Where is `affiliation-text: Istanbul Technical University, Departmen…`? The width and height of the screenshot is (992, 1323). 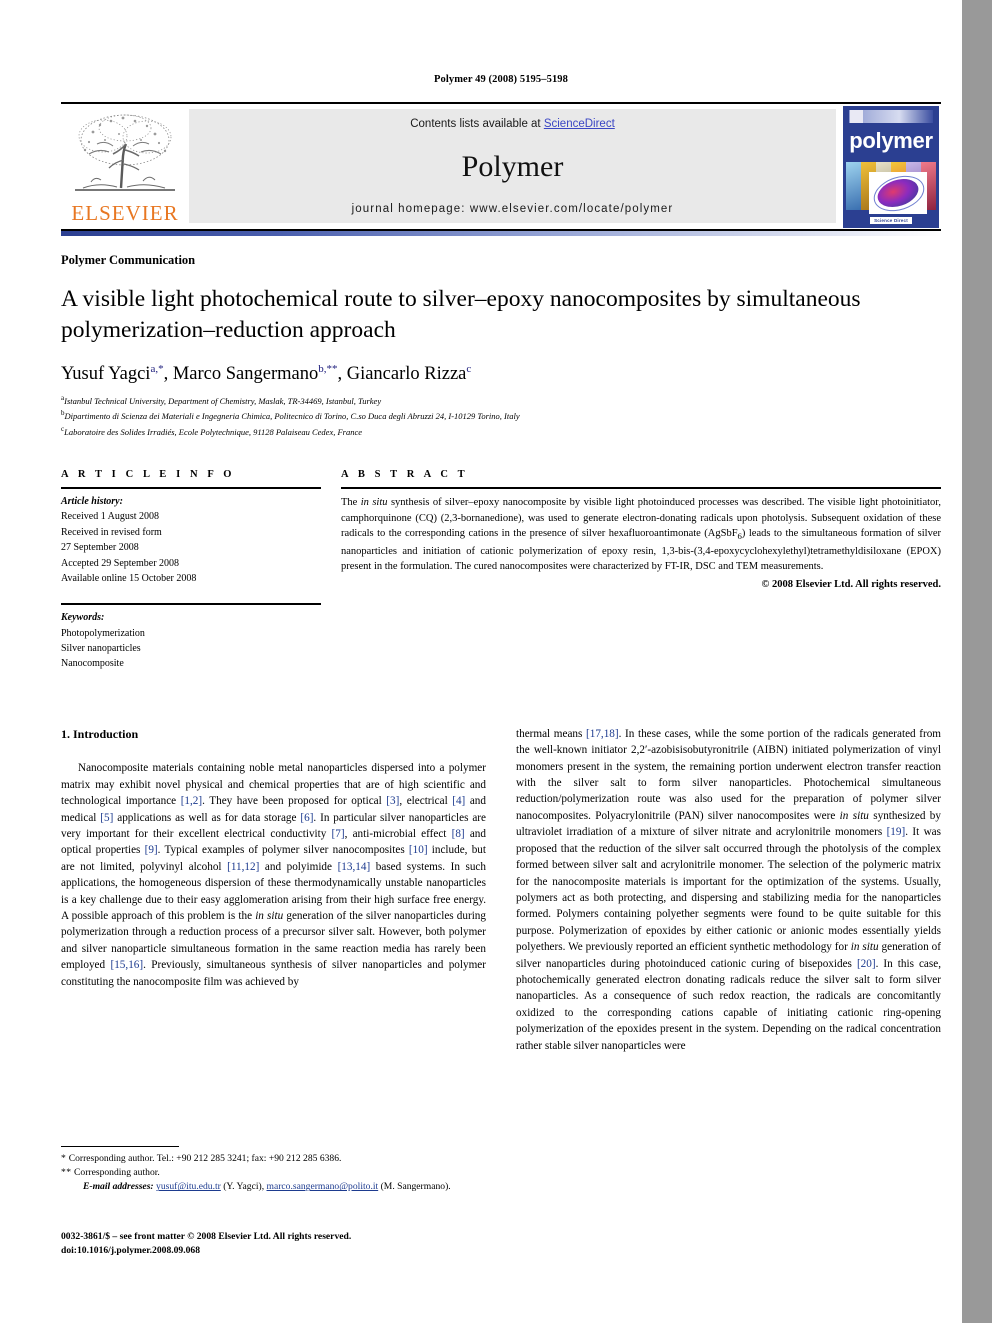
affiliation-text: Istanbul Technical University, Departmen… is located at coordinates (223, 401).